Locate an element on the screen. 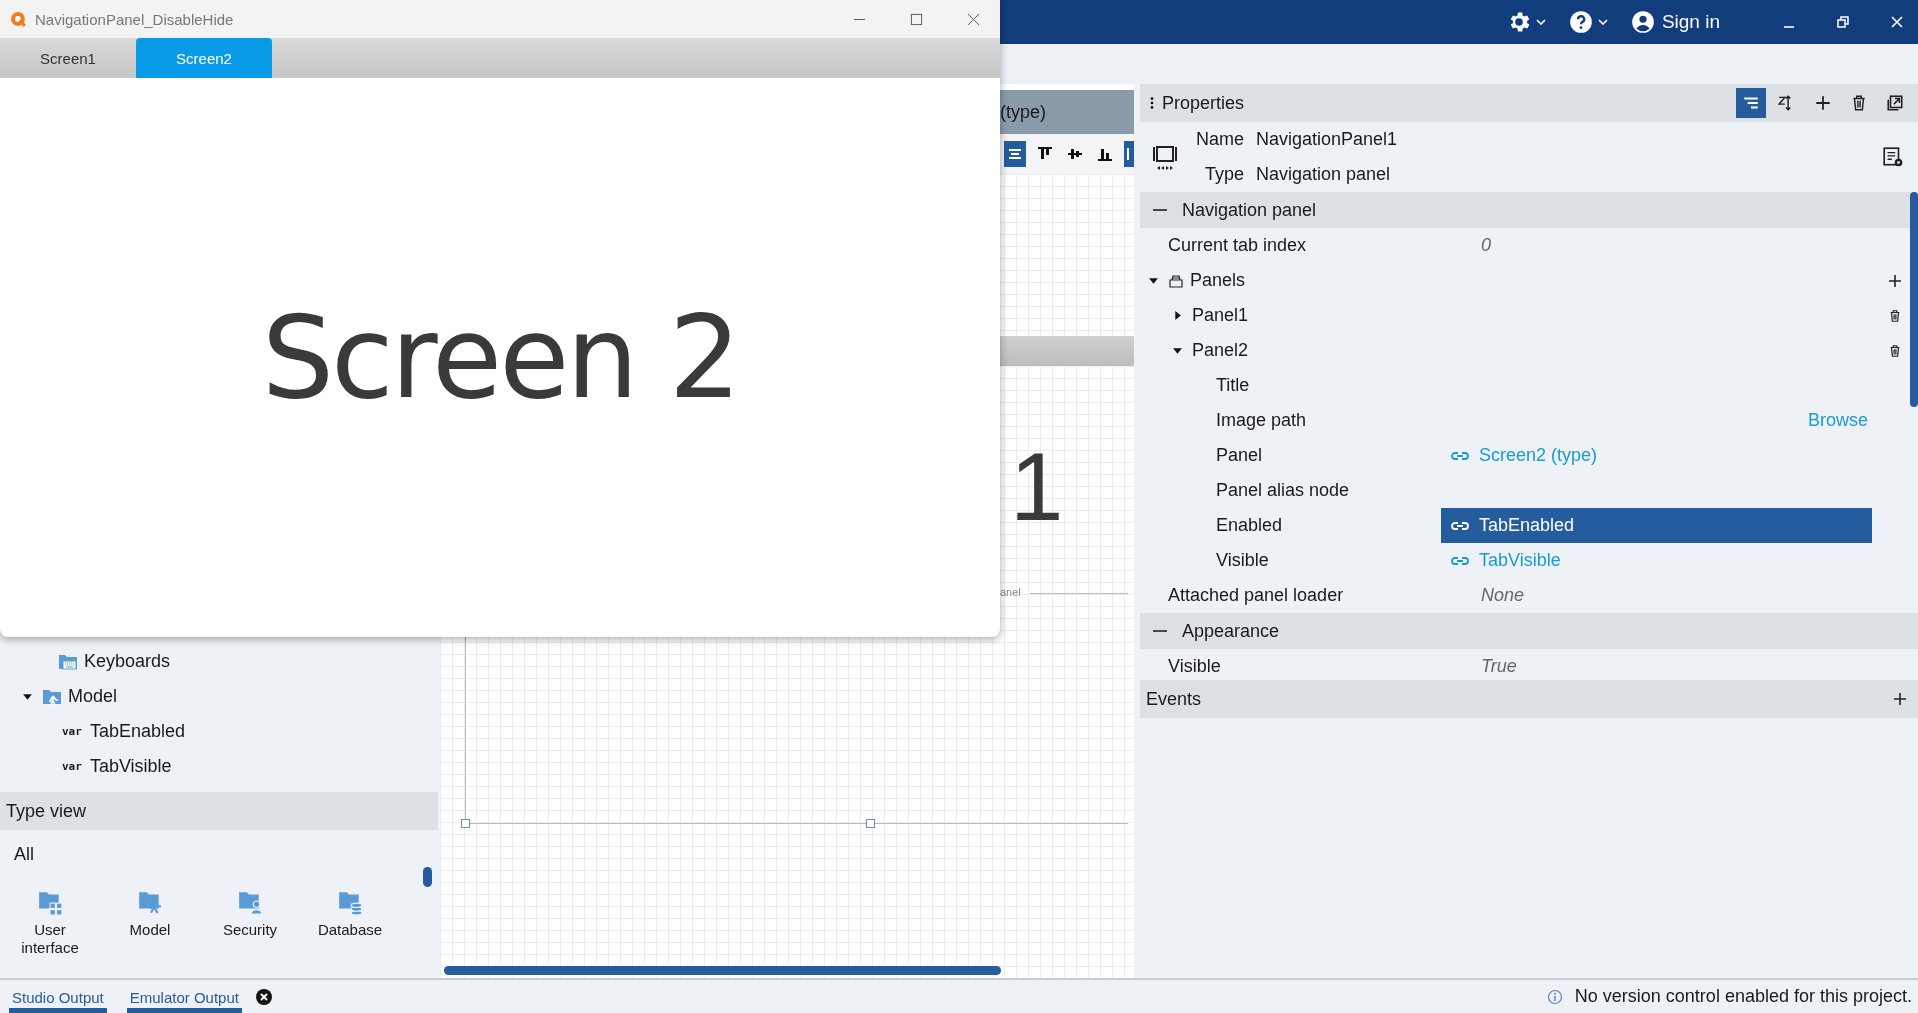 The image size is (1918, 1013). tree-item: TabEnabled is located at coordinates (137, 731).